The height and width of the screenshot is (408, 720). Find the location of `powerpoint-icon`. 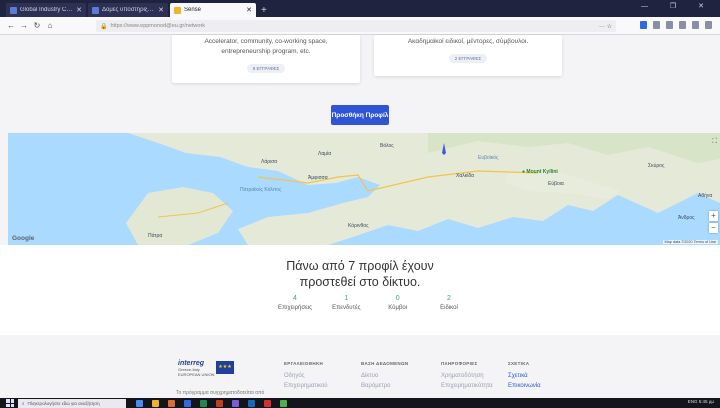

powerpoint-icon is located at coordinates (219, 403).